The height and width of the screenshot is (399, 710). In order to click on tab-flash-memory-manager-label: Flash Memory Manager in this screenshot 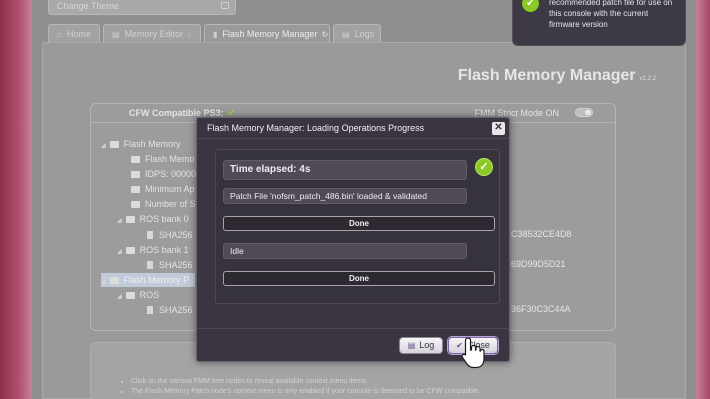, I will do `click(270, 34)`.